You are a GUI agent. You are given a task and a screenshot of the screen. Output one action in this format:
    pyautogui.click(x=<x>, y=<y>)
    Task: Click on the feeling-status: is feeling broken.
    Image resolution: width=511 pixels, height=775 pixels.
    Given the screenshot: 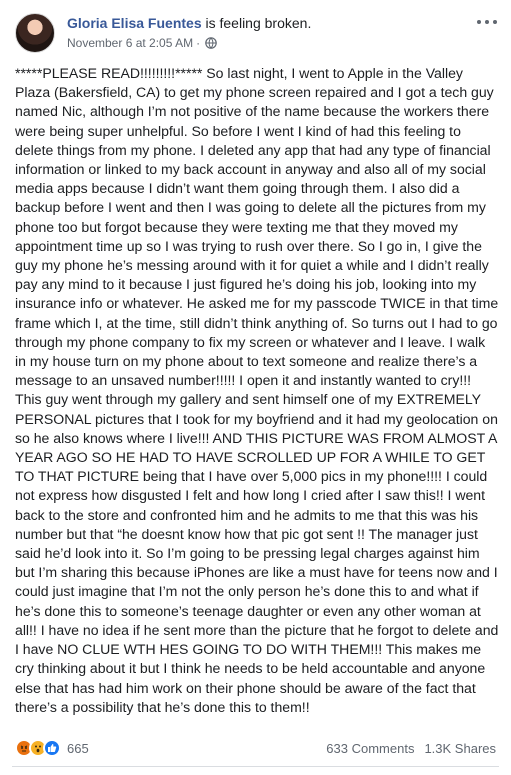 What is the action you would take?
    pyautogui.click(x=258, y=23)
    